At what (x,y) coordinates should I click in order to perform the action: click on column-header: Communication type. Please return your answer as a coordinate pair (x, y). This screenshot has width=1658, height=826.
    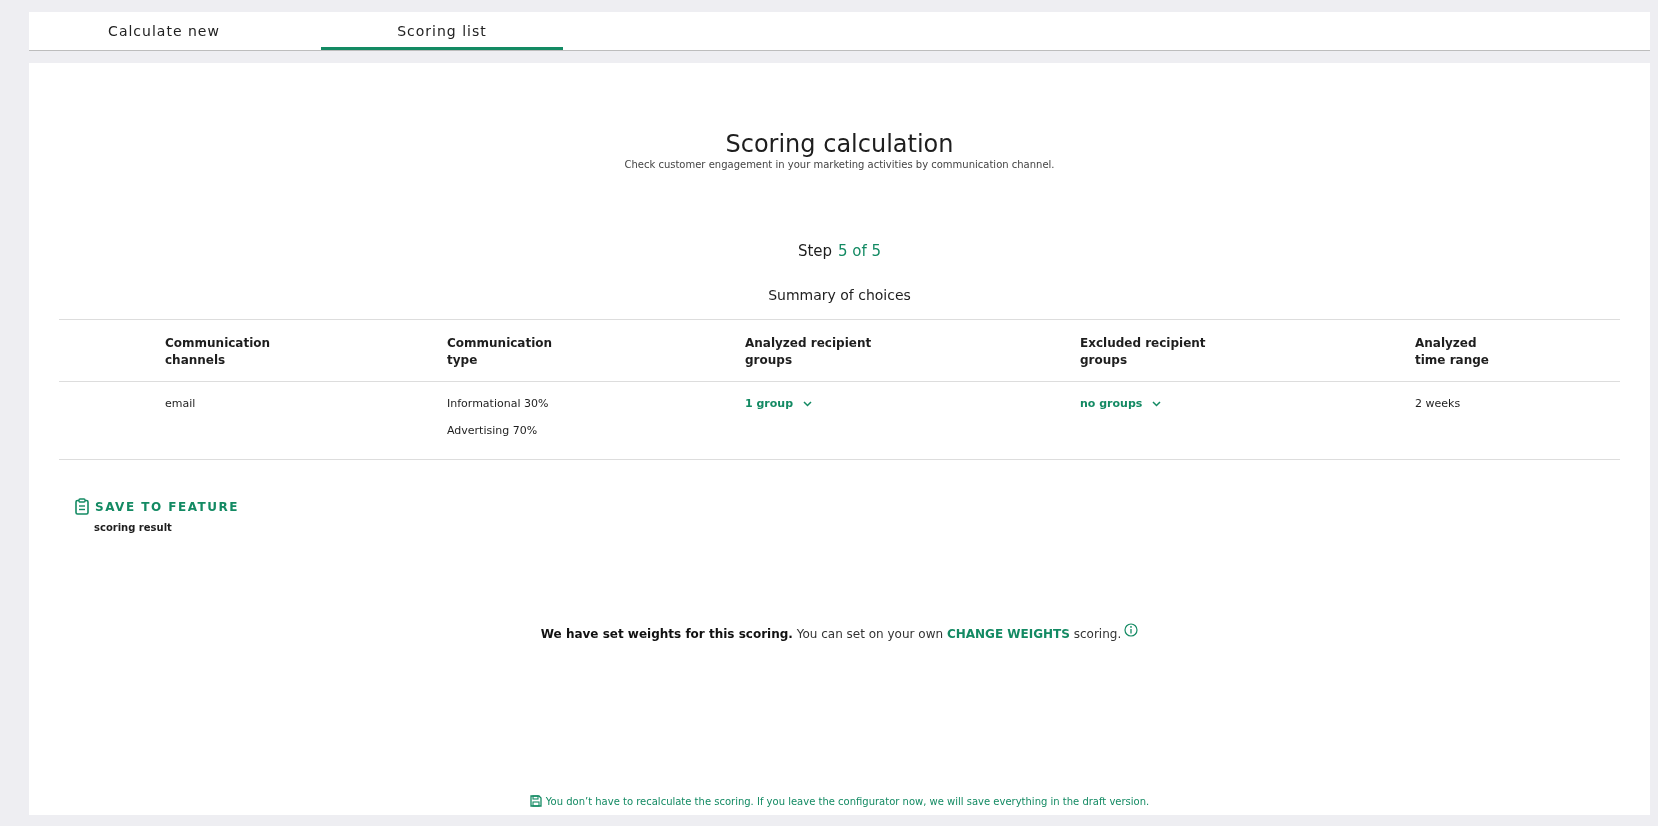
    Looking at the image, I should click on (500, 352).